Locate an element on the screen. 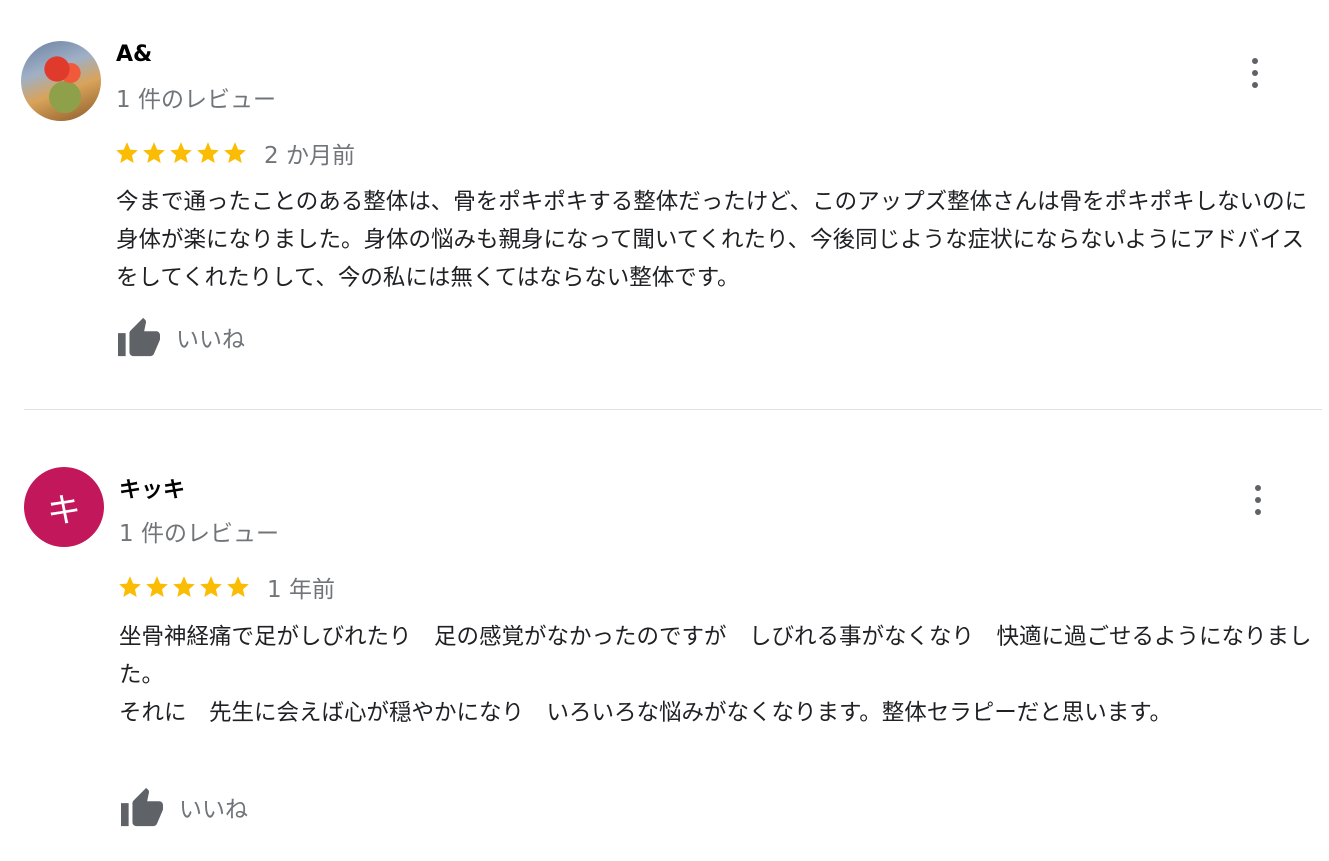 The width and height of the screenshot is (1329, 861). review-date: 1 年前 is located at coordinates (301, 590).